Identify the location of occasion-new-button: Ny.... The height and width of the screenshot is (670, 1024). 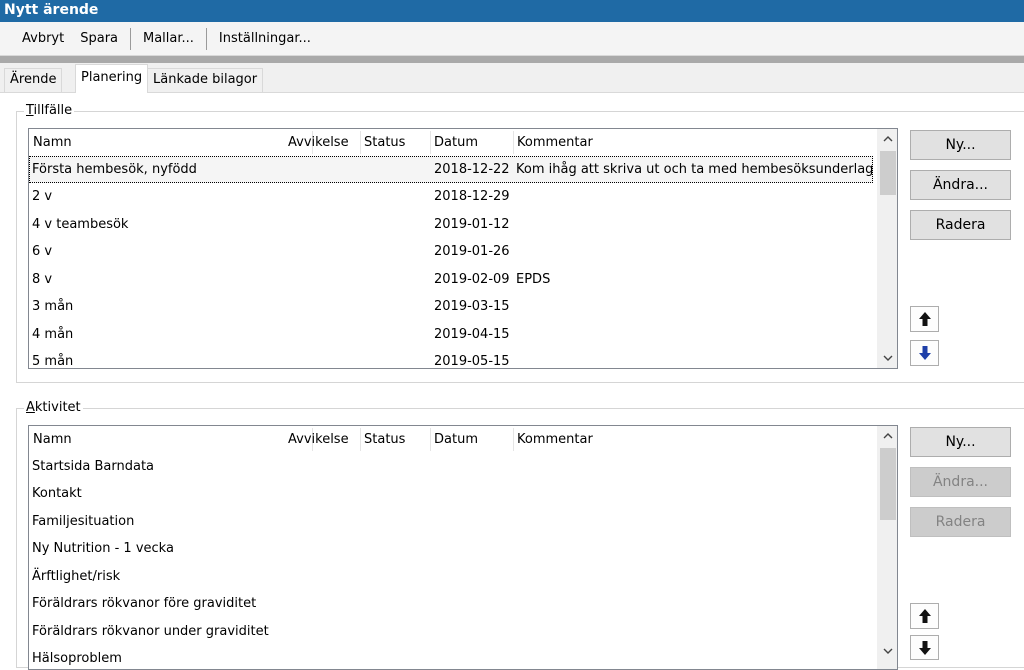
(960, 145).